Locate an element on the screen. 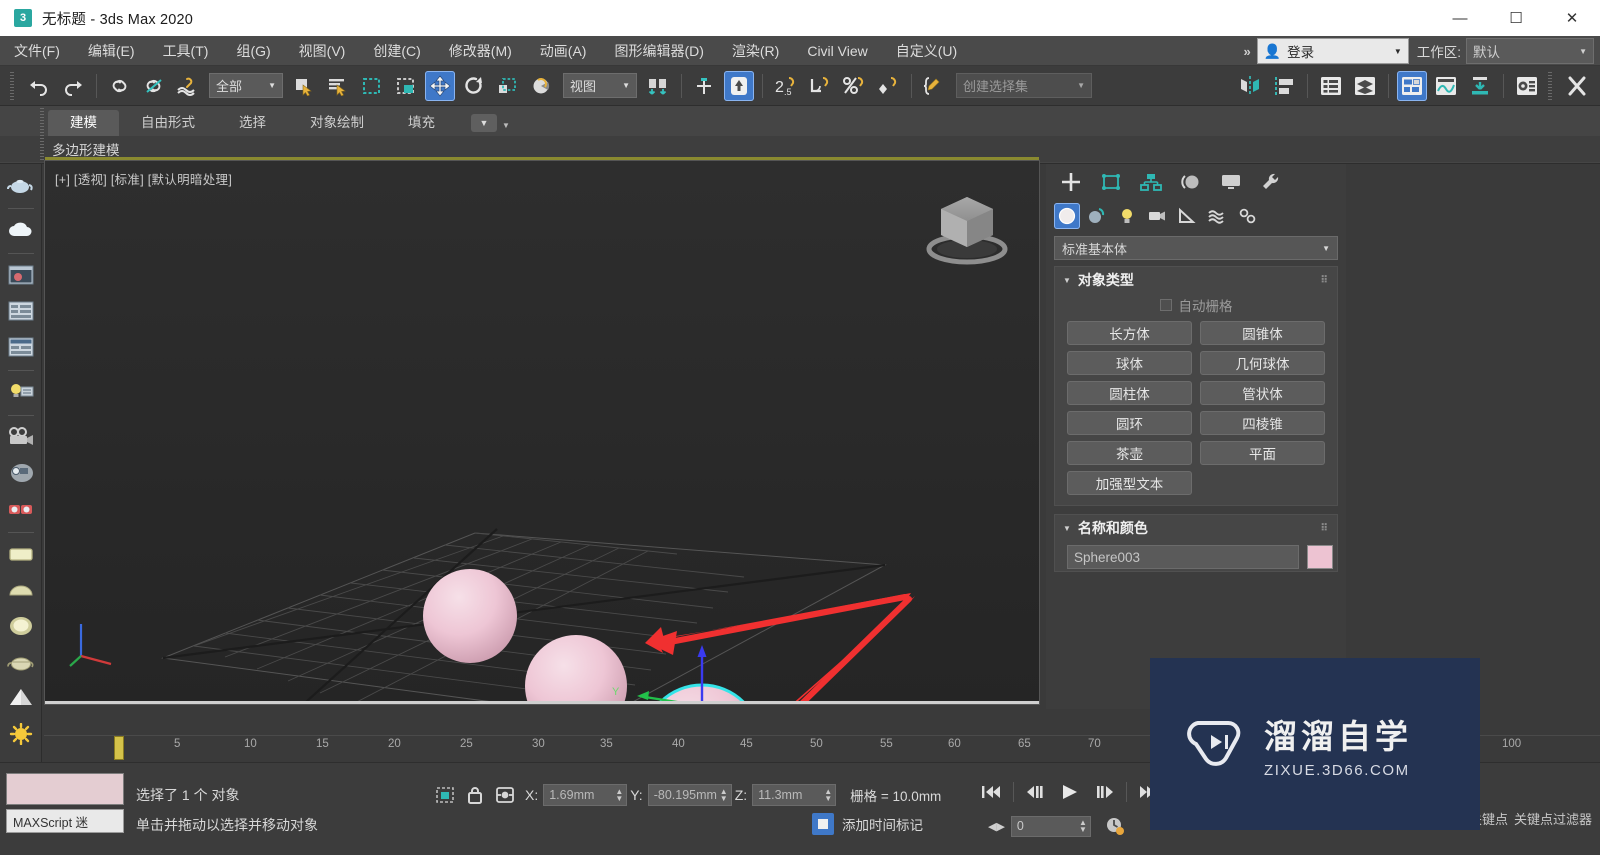  select-and-rotate-icon is located at coordinates (474, 86).